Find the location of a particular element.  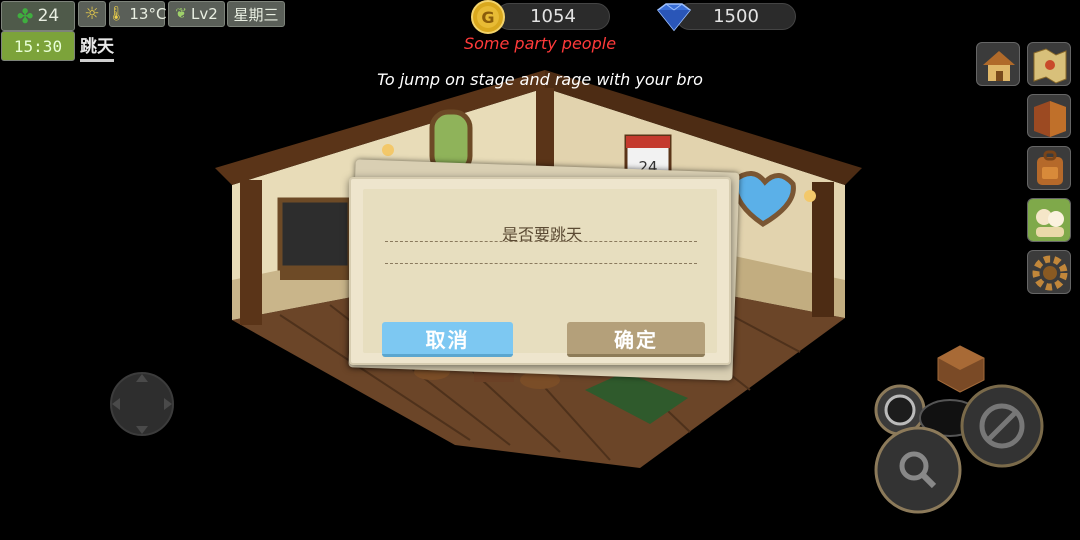

weather-indicator: ☼ is located at coordinates (92, 14).